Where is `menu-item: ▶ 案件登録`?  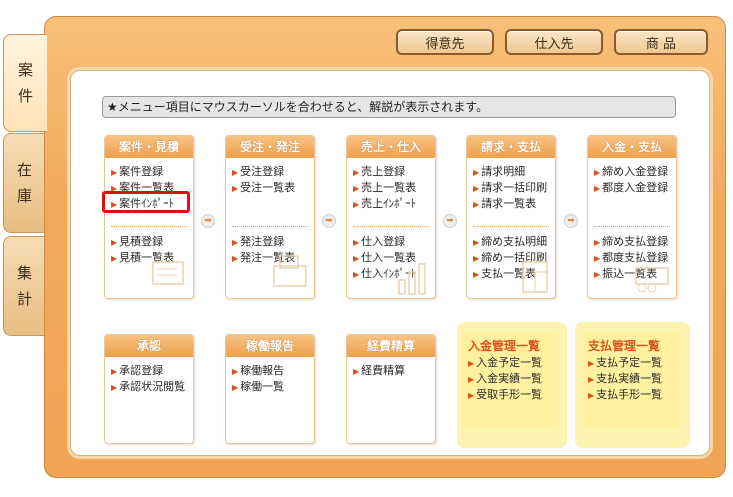
menu-item: ▶ 案件登録 is located at coordinates (137, 172).